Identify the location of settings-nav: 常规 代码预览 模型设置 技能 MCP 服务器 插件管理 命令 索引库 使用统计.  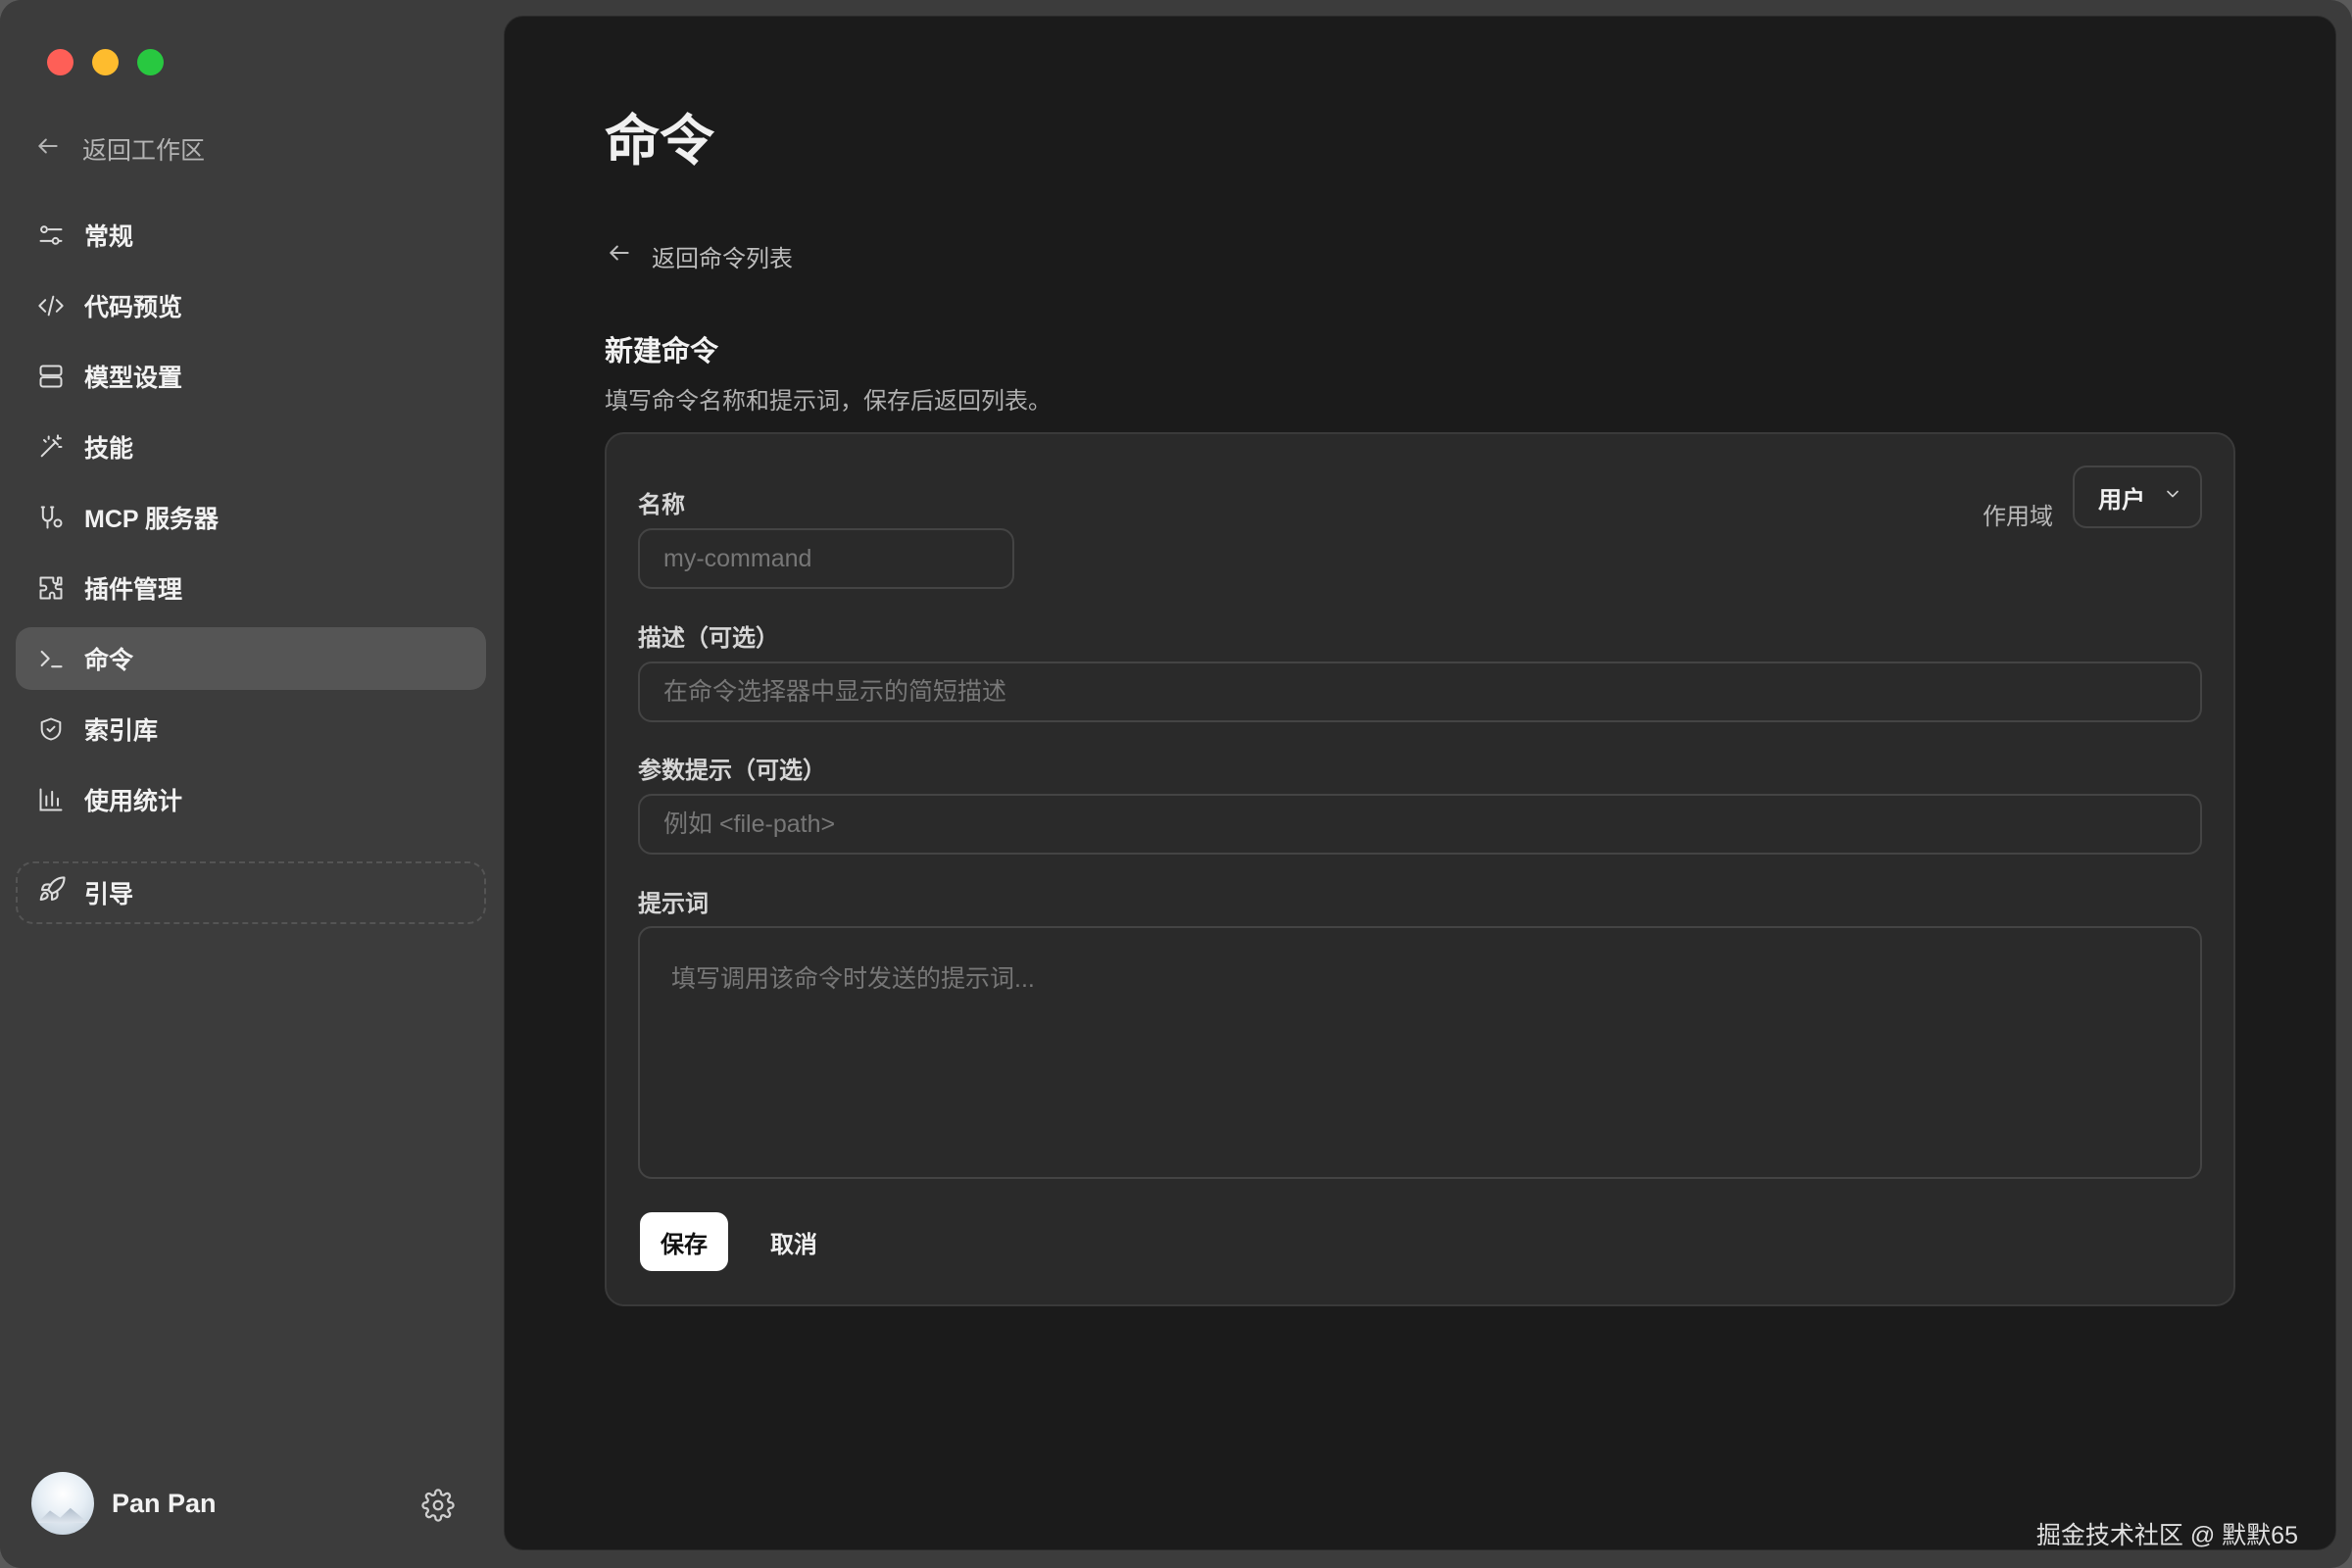
(251, 521).